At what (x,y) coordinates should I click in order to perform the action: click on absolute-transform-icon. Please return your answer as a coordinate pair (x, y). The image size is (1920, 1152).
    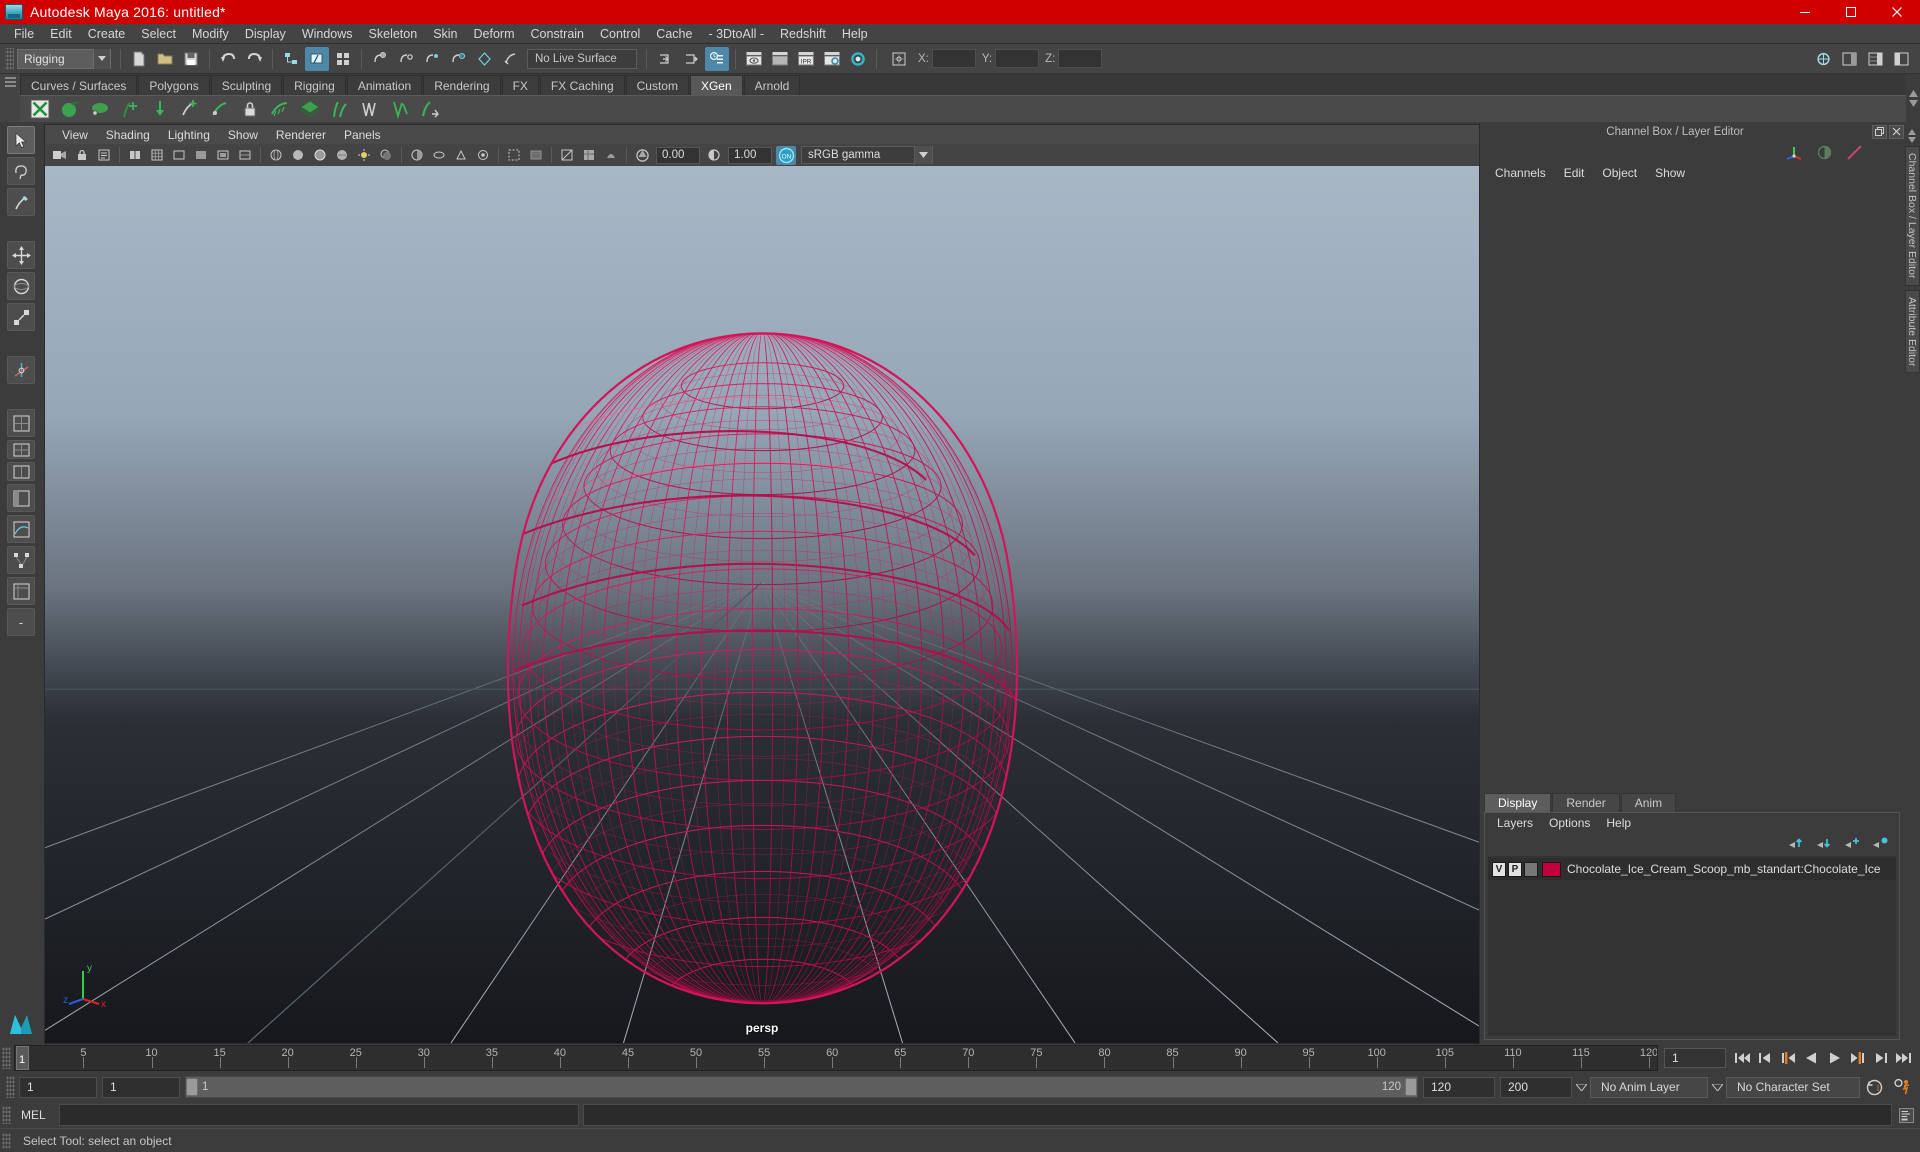
    Looking at the image, I should click on (899, 59).